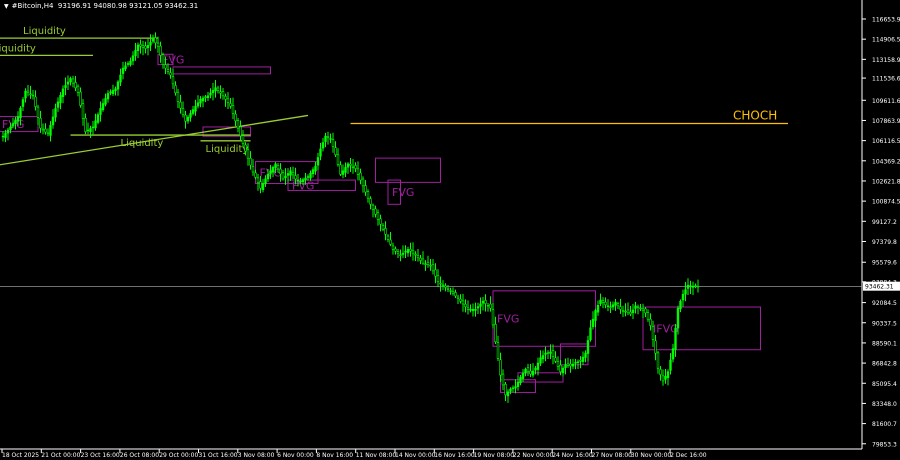  I want to click on price-tick-label: 113158.9, so click(886, 60).